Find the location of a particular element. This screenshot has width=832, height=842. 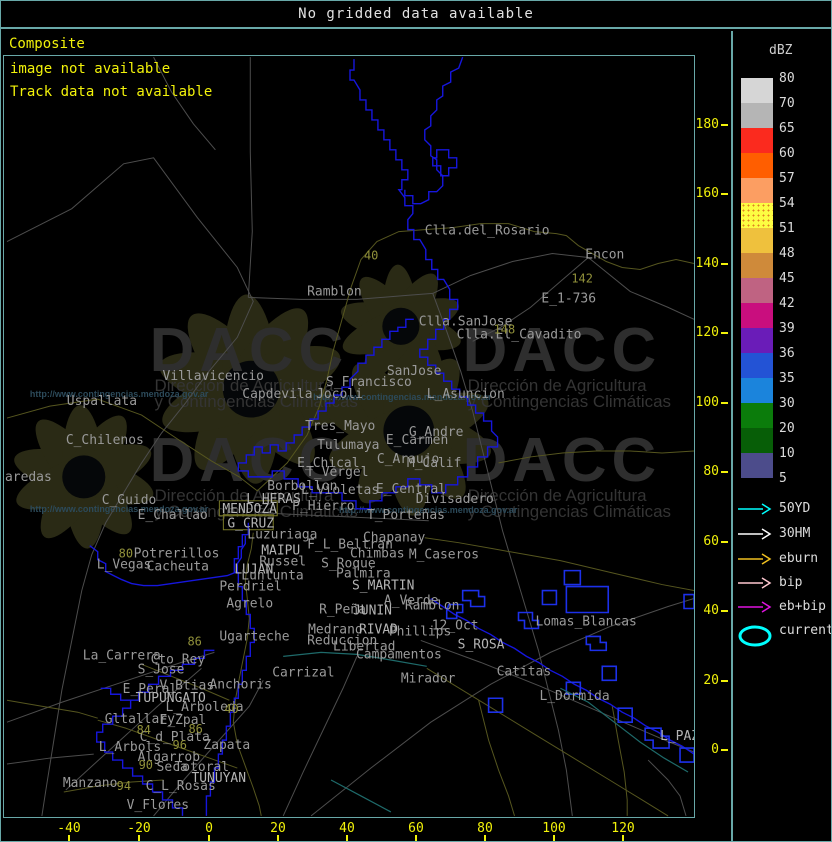

place-label: Zapata is located at coordinates (226, 745).